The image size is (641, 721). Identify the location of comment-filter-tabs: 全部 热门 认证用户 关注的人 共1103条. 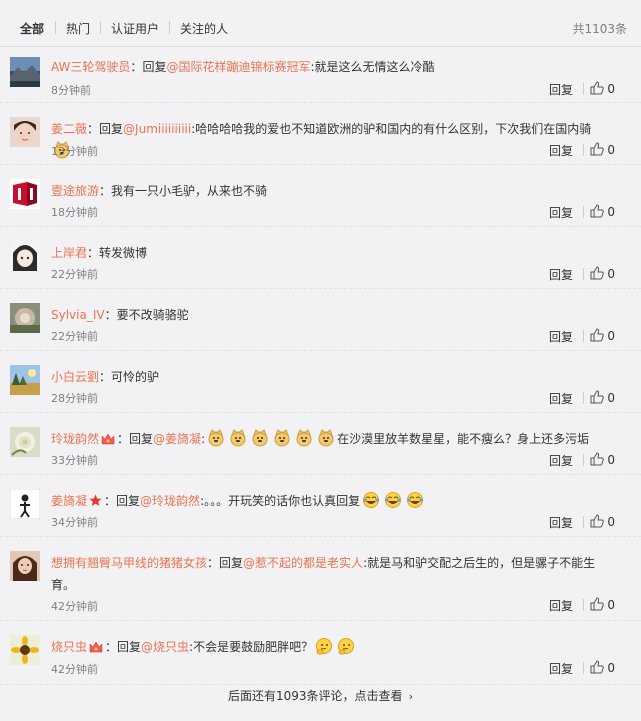
(320, 28).